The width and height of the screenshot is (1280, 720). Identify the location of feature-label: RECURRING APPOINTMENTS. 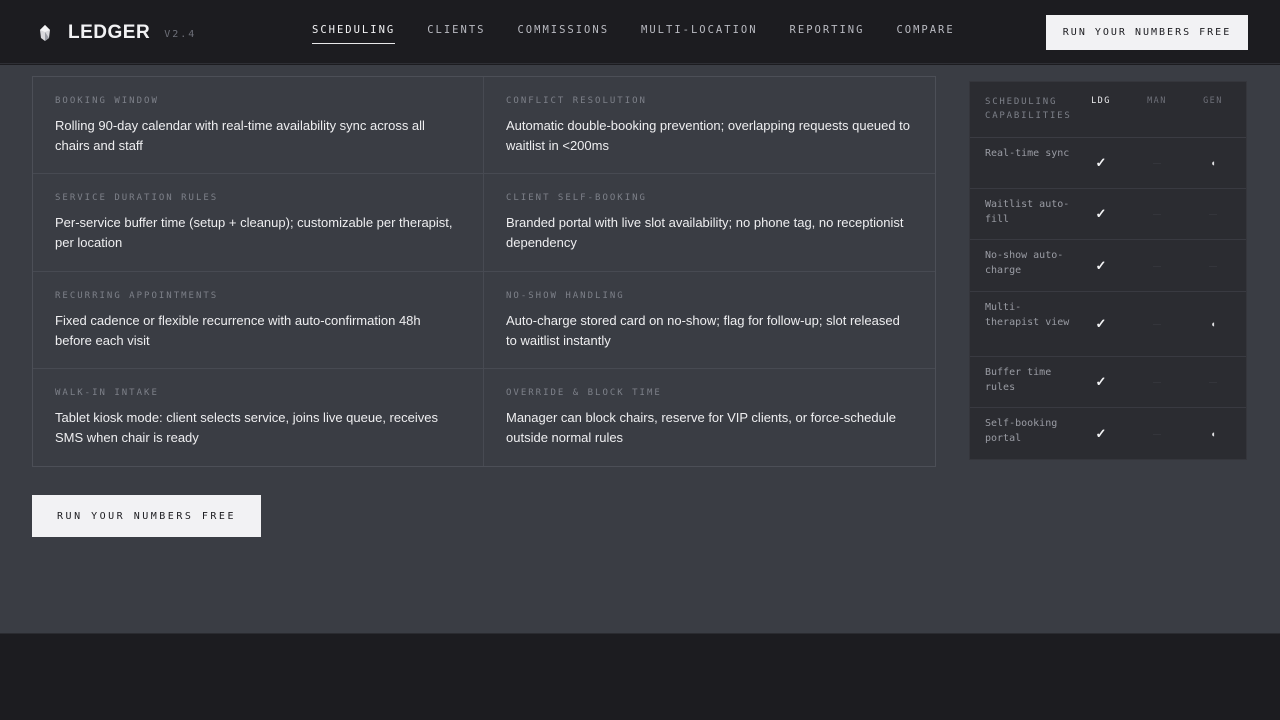
(137, 295).